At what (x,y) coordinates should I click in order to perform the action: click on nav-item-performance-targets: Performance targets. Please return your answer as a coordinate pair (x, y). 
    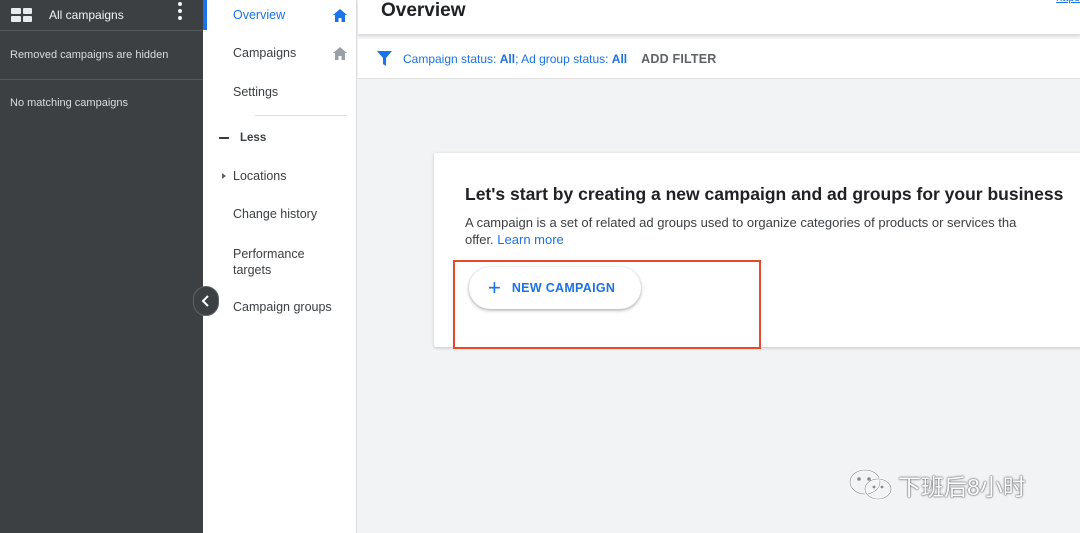
    Looking at the image, I should click on (280, 262).